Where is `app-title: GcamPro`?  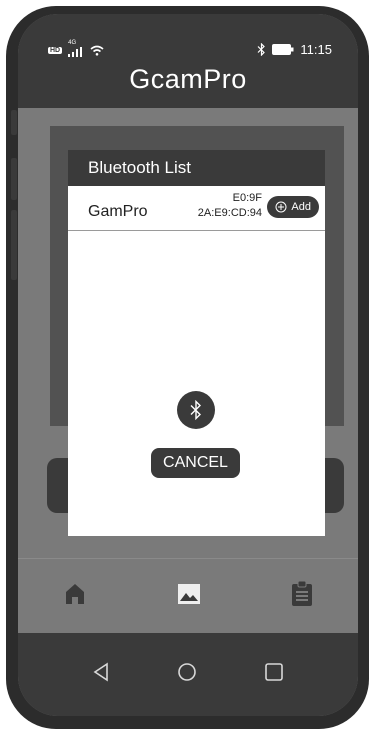 app-title: GcamPro is located at coordinates (188, 79).